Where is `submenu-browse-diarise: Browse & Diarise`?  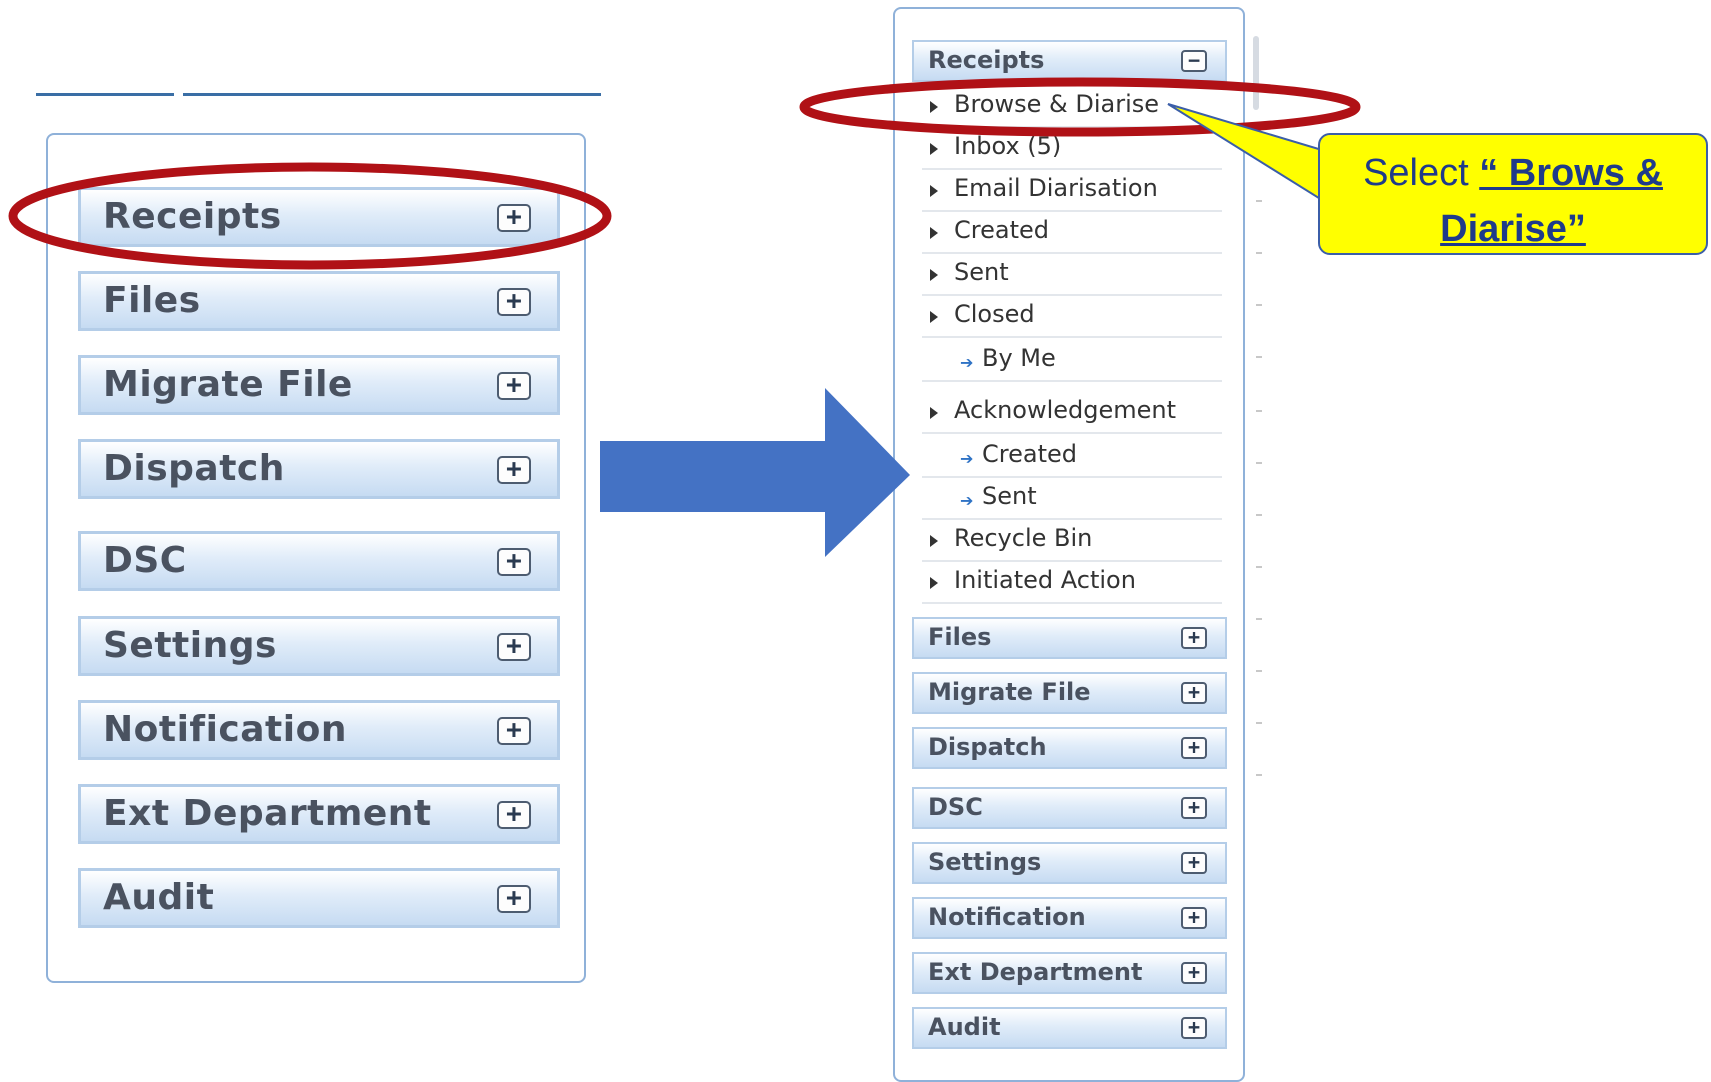 submenu-browse-diarise: Browse & Diarise is located at coordinates (1072, 107).